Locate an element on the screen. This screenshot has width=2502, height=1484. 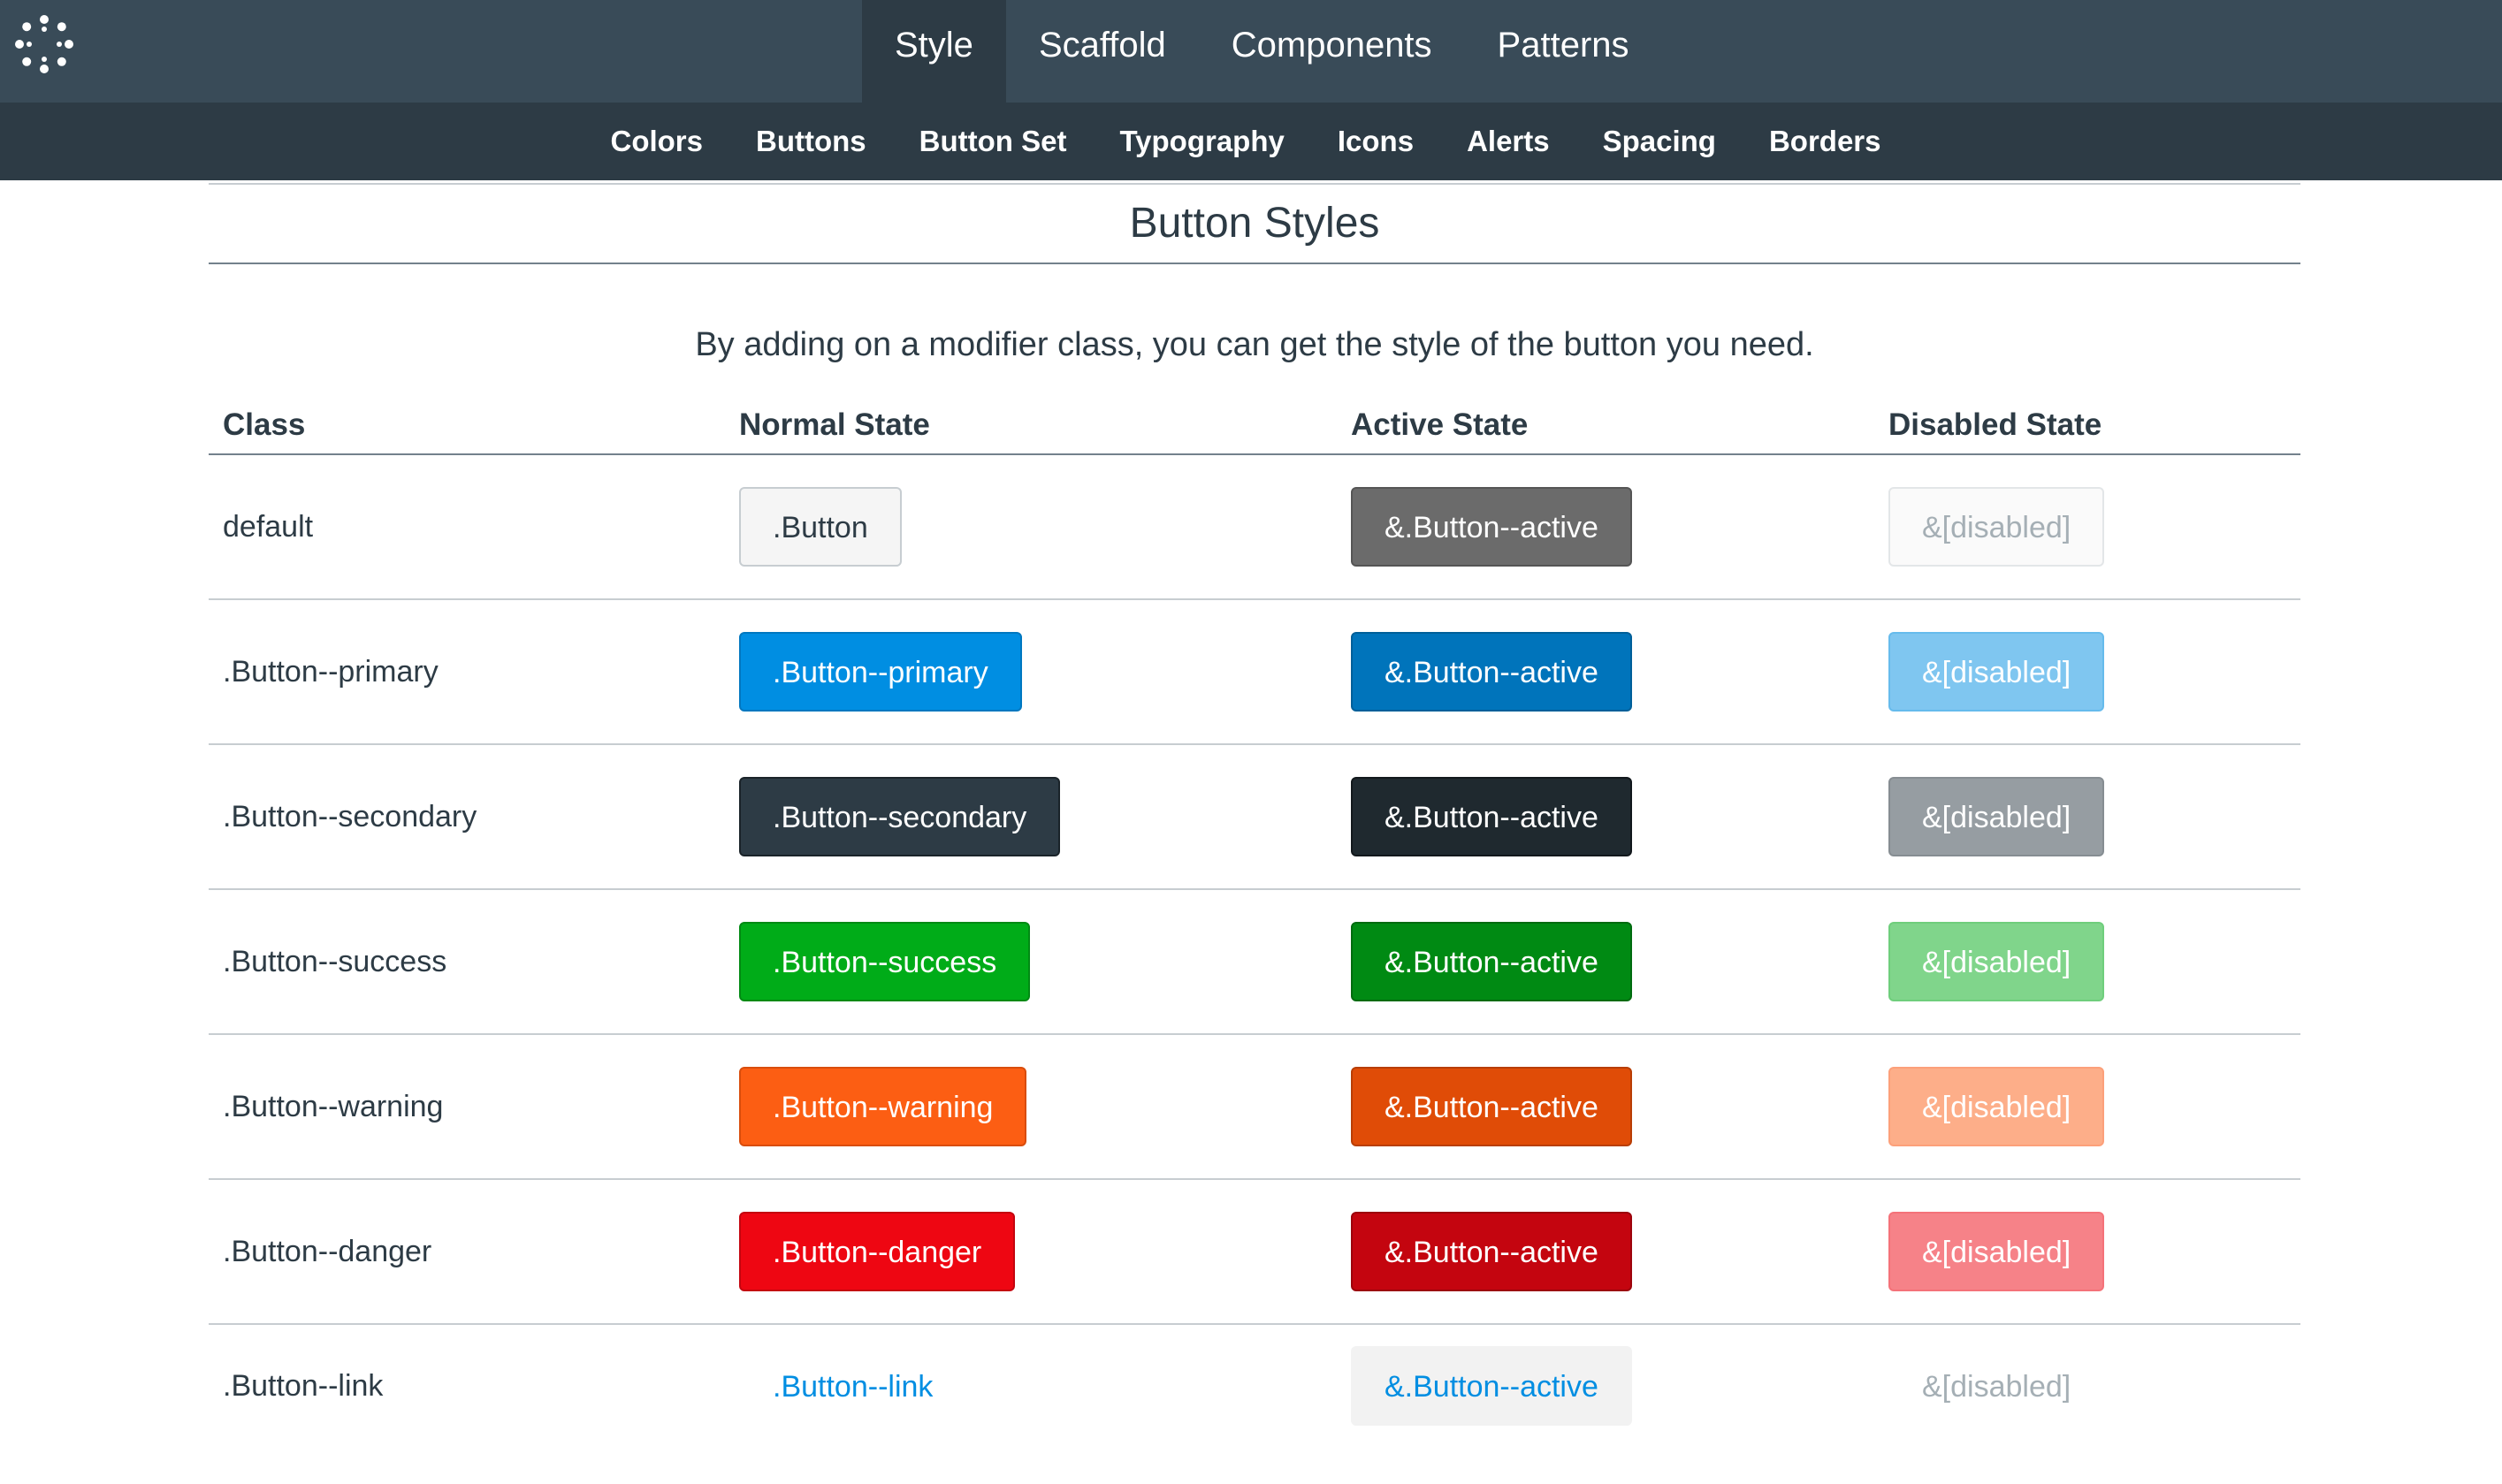
class-name-cell: .Button--primary is located at coordinates (467, 672).